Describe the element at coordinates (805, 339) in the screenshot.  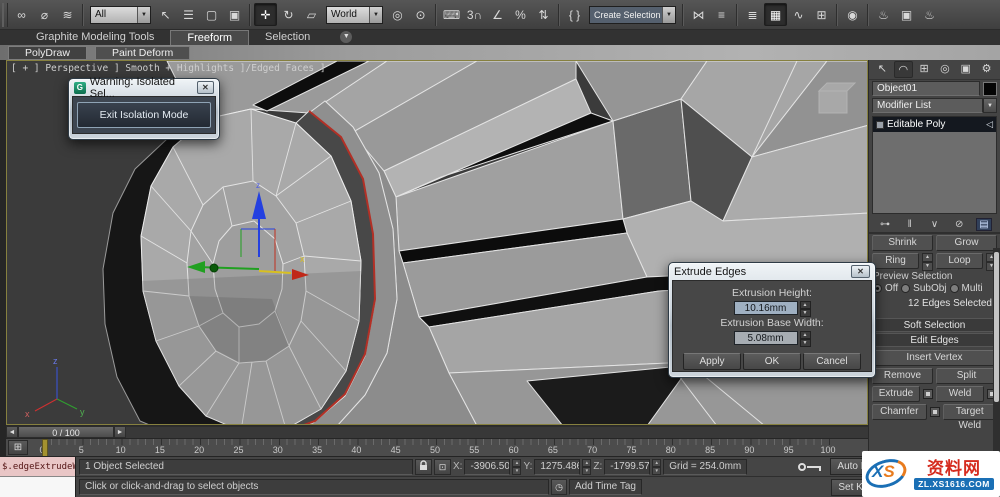
I see `extrusion-base-width-spinner: ▲ ▼` at that location.